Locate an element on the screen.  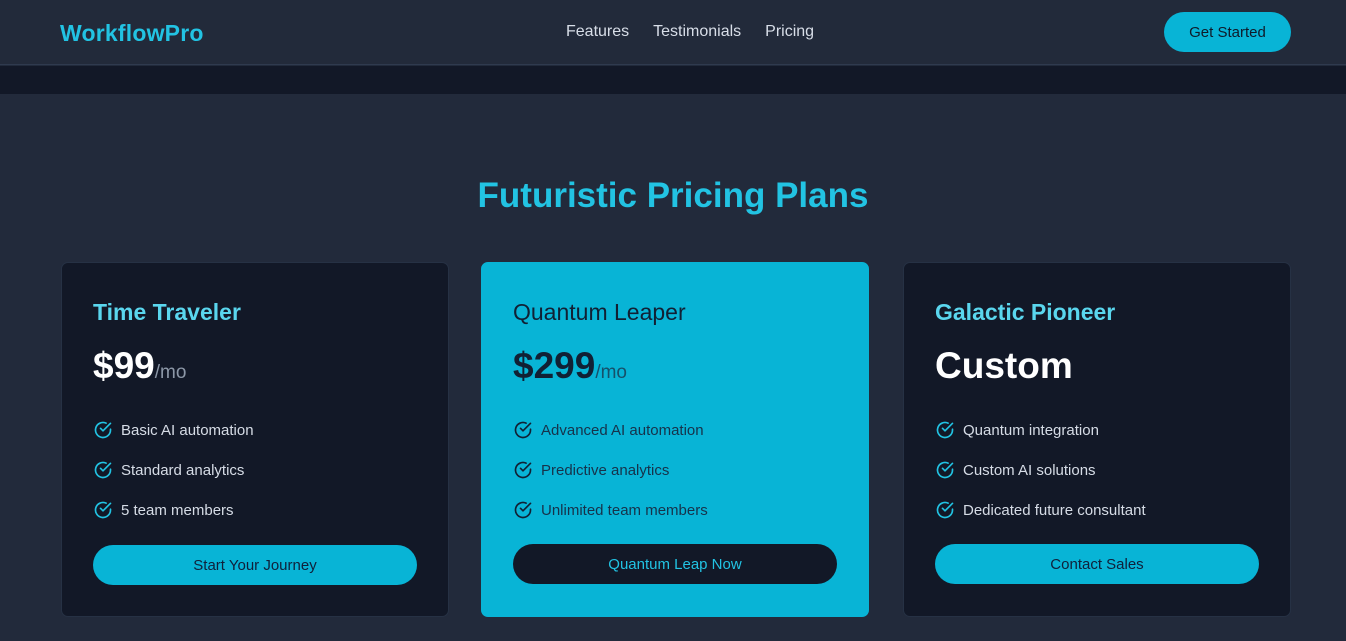
nav-links: Features Testimonials Pricing is located at coordinates (690, 32).